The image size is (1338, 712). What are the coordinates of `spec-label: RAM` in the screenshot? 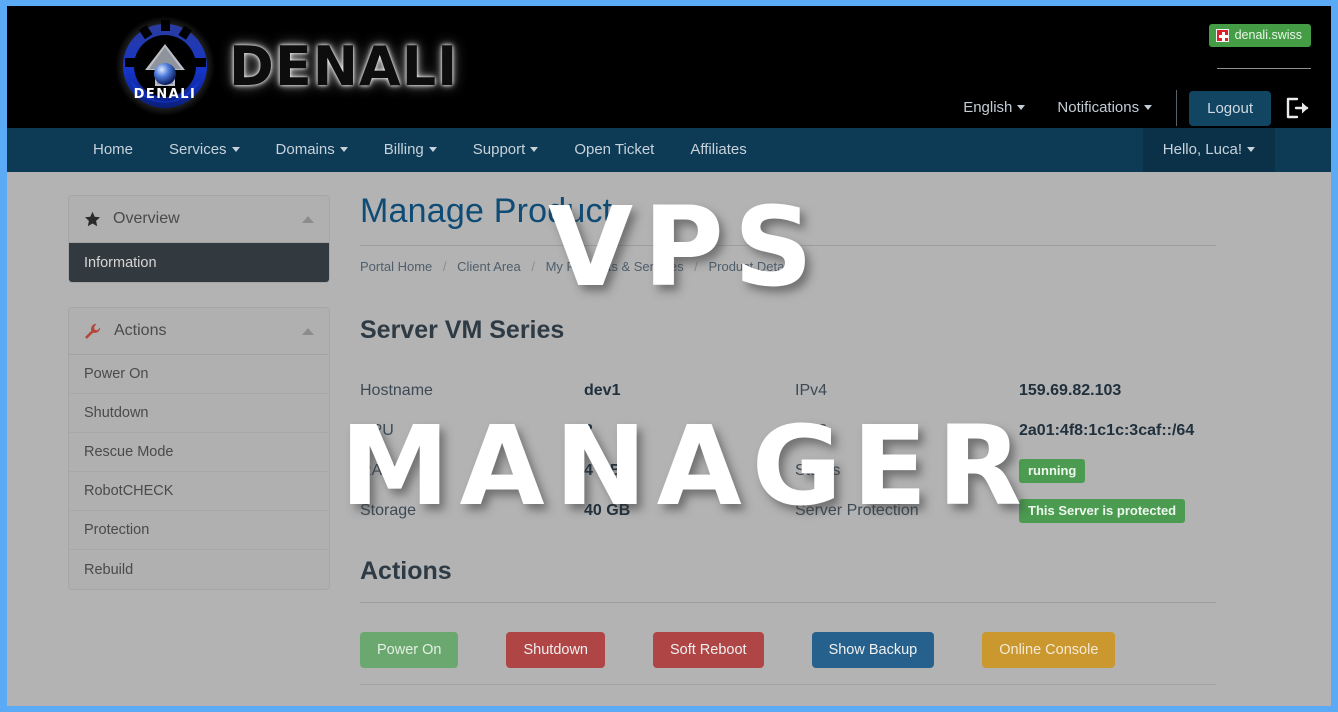 It's located at (378, 470).